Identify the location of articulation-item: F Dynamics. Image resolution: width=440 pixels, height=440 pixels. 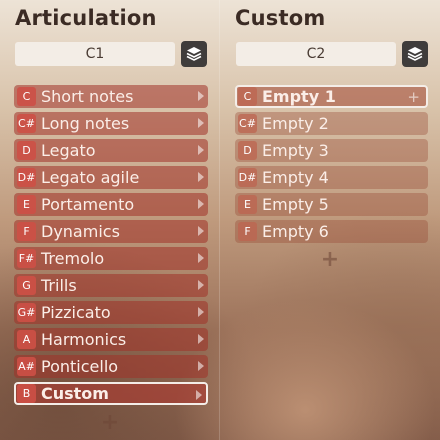
(111, 231).